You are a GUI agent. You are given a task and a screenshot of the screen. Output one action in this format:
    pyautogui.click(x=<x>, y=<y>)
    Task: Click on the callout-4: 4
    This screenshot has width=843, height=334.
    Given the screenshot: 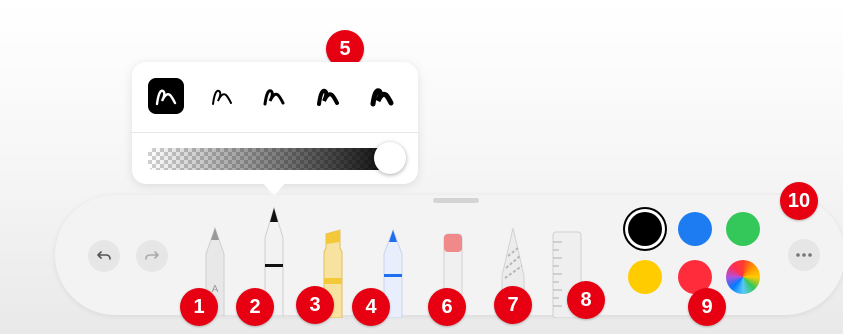 What is the action you would take?
    pyautogui.click(x=371, y=307)
    